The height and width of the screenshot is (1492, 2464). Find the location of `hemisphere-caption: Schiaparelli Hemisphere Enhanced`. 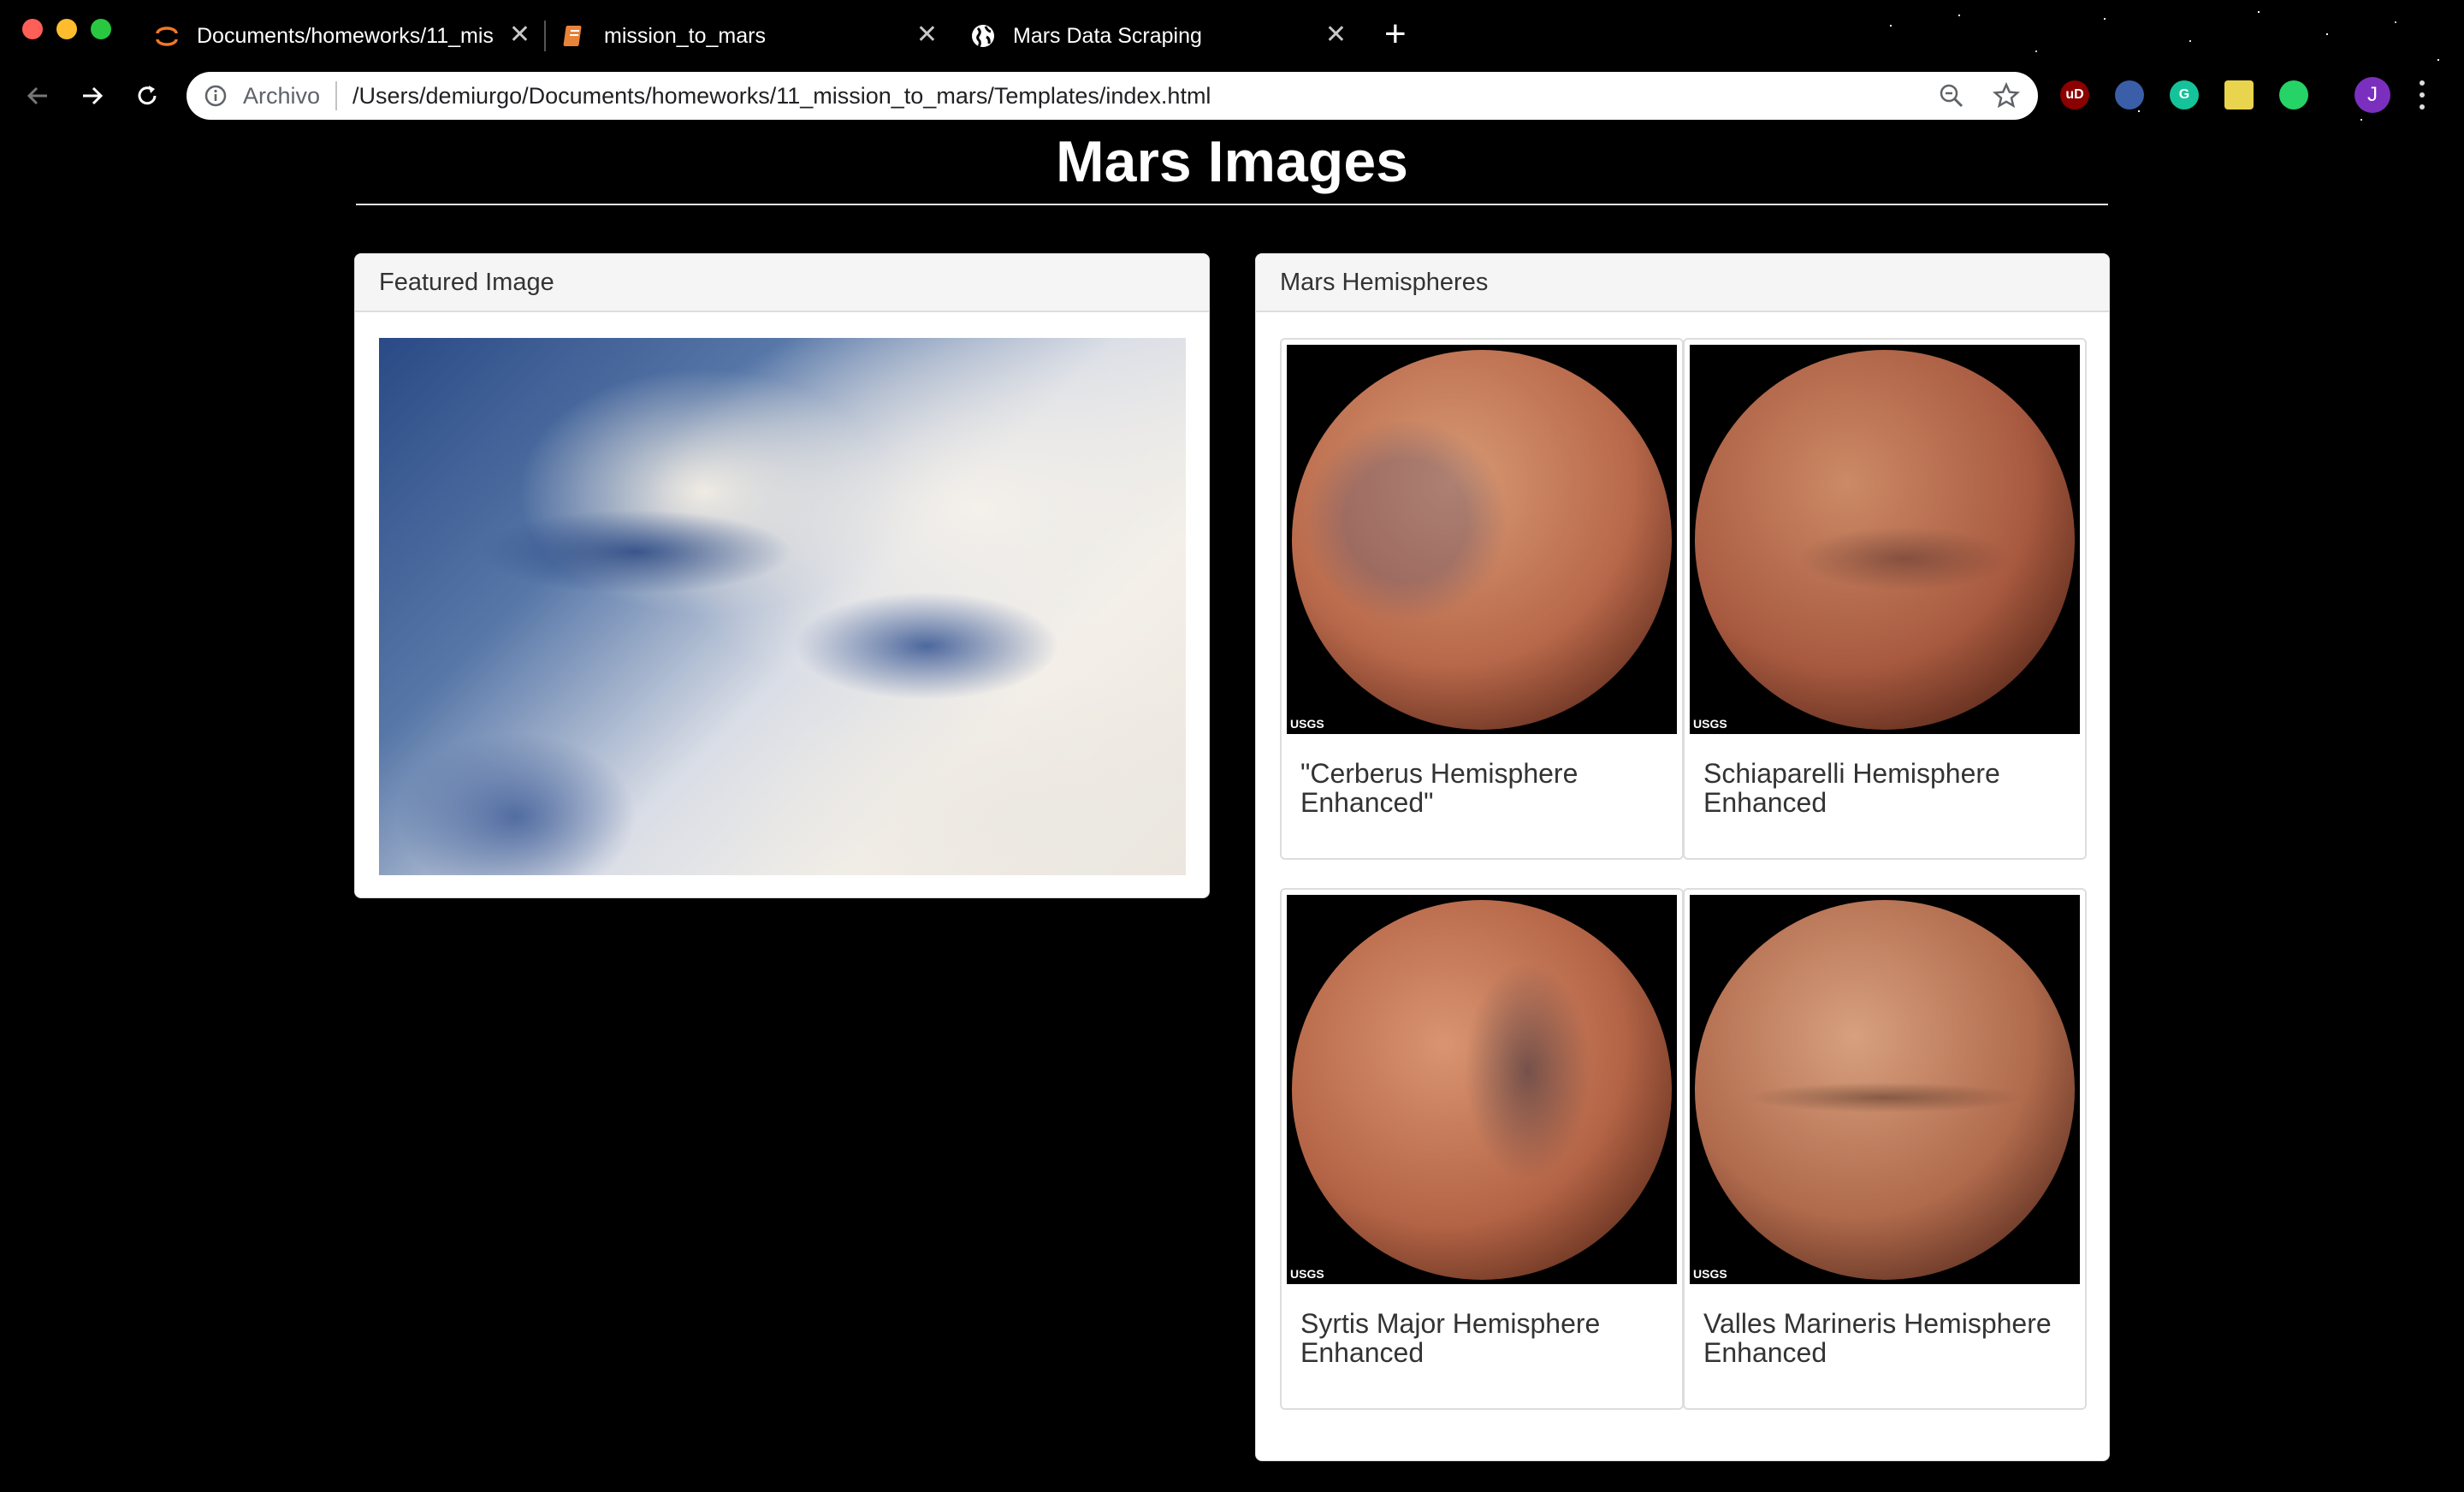

hemisphere-caption: Schiaparelli Hemisphere Enhanced is located at coordinates (1851, 788).